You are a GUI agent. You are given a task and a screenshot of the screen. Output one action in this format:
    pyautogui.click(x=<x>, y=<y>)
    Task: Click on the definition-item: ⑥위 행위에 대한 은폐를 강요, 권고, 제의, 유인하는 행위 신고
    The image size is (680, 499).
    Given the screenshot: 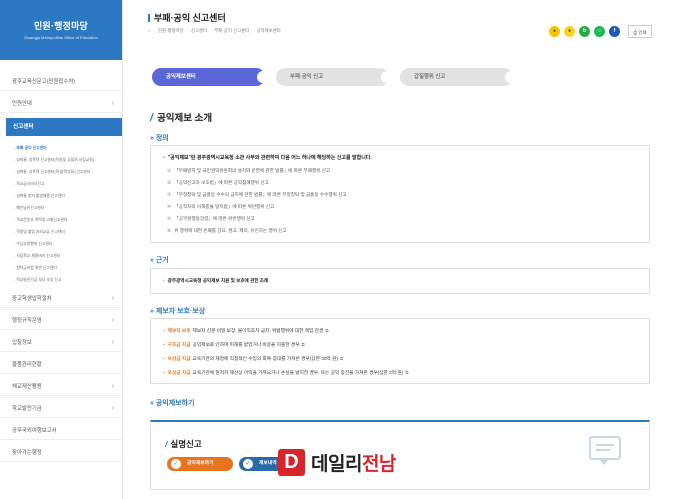 What is the action you would take?
    pyautogui.click(x=227, y=230)
    